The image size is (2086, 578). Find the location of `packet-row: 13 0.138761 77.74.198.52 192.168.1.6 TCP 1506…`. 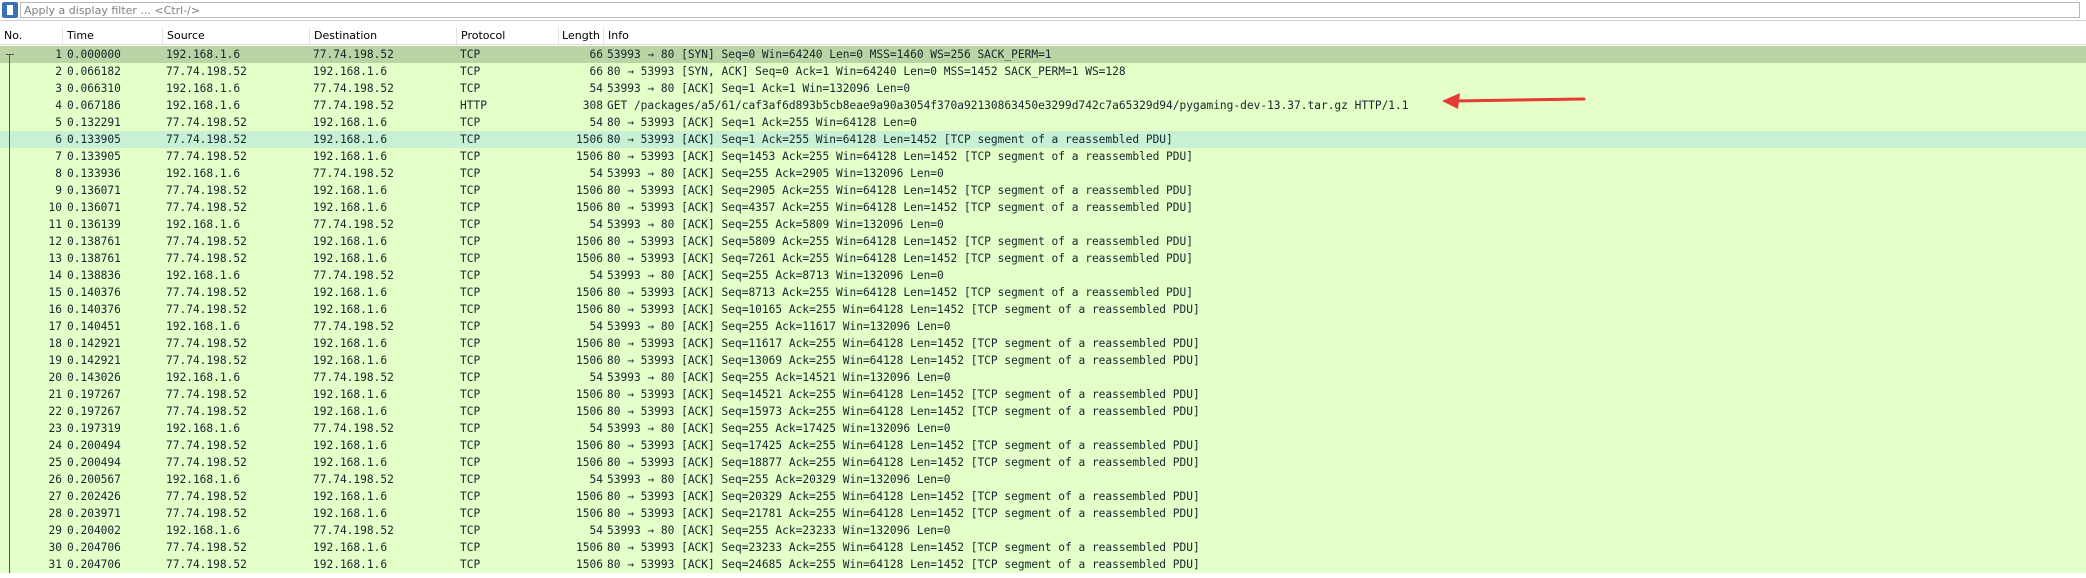

packet-row: 13 0.138761 77.74.198.52 192.168.1.6 TCP 1506… is located at coordinates (1043, 258).